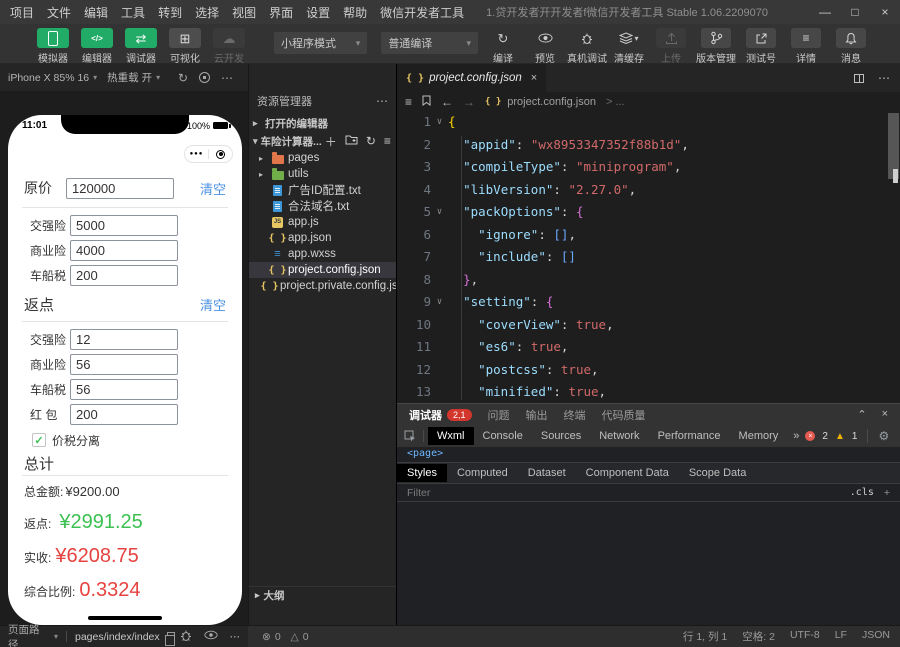 Image resolution: width=900 pixels, height=647 pixels. I want to click on debugger-tab-代码质量: 代码质量, so click(624, 415).